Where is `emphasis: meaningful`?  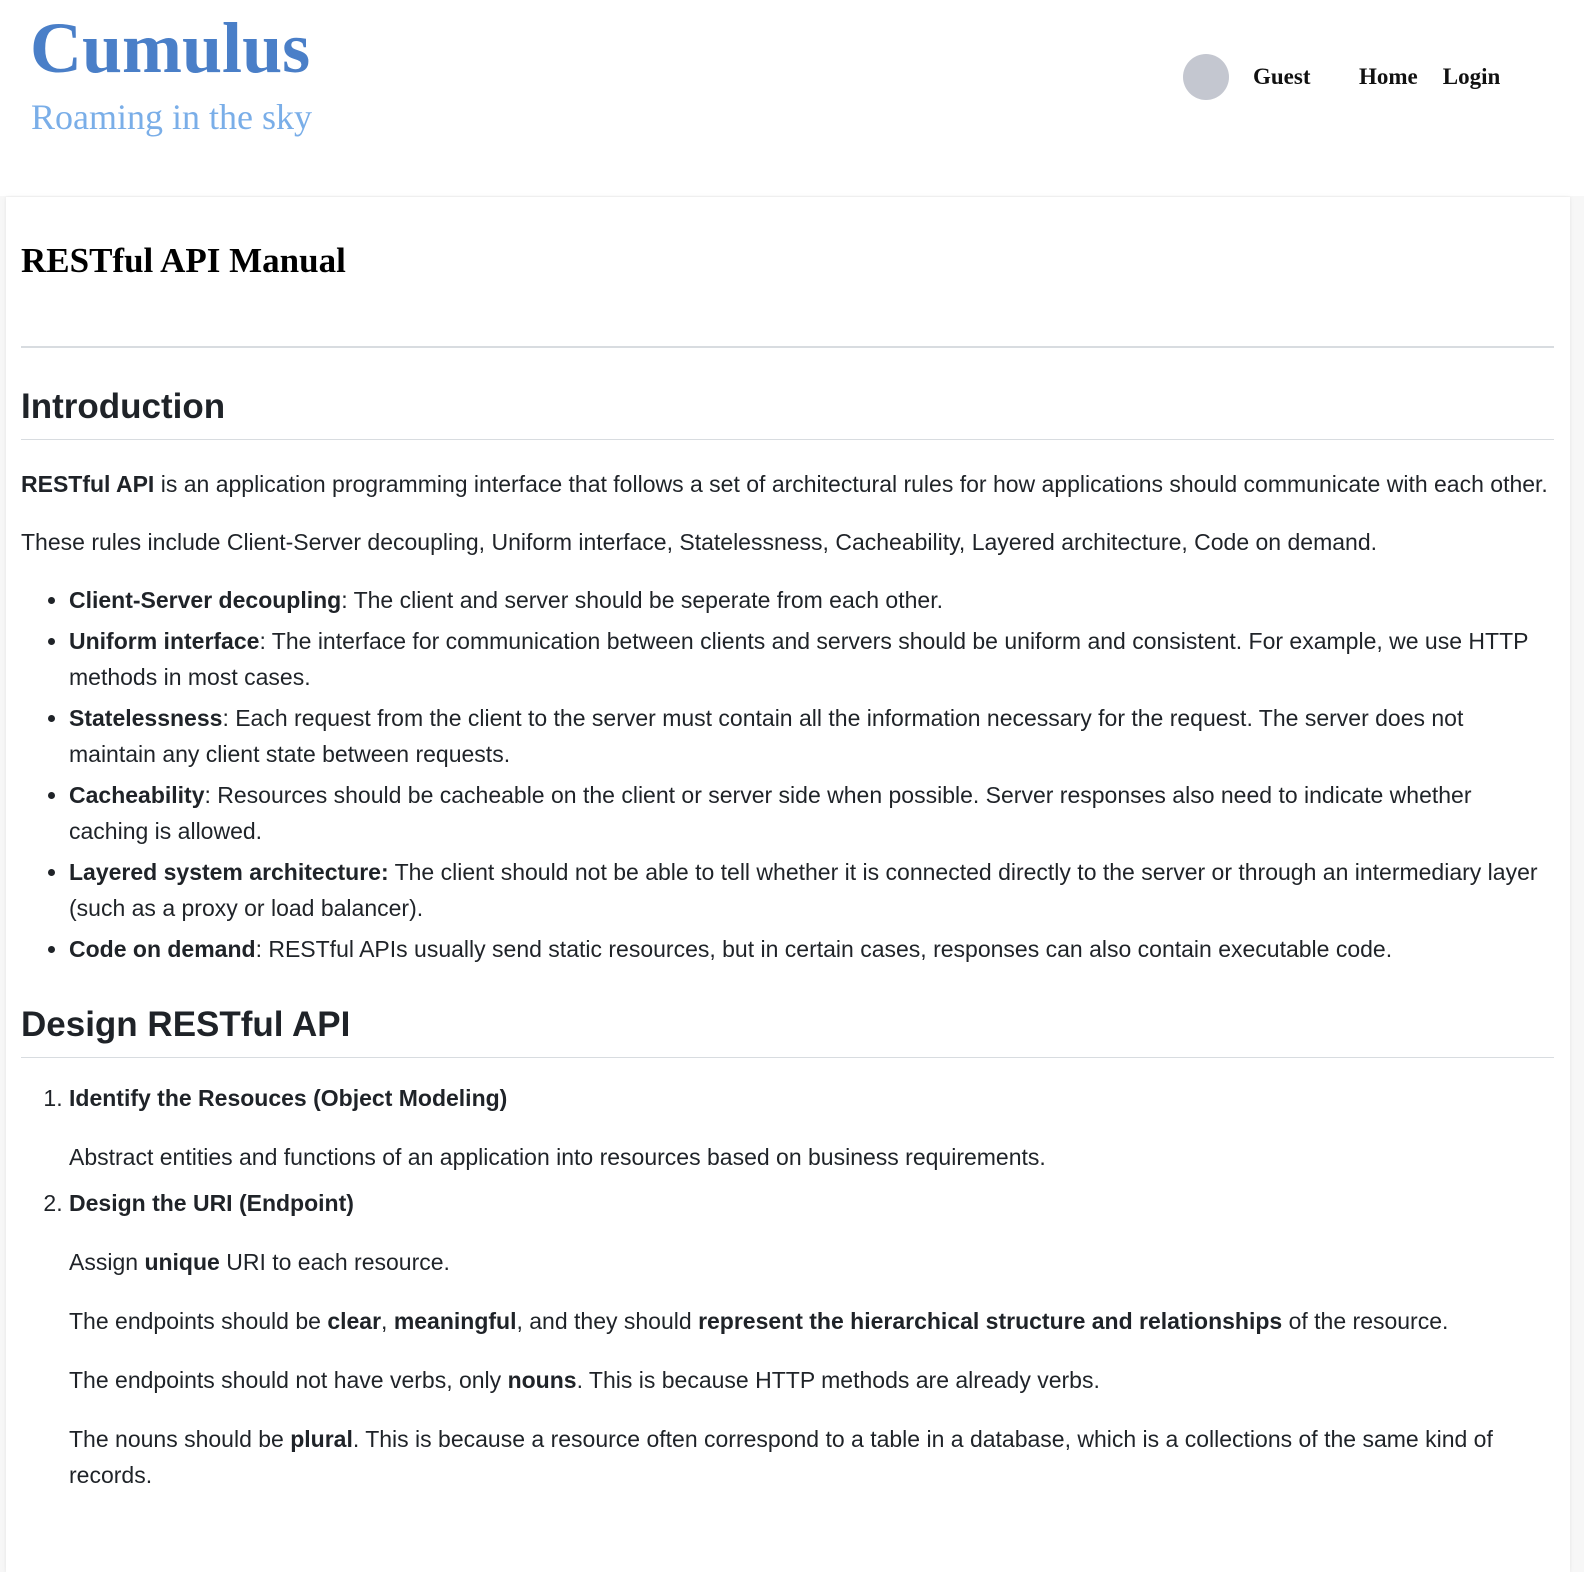
emphasis: meaningful is located at coordinates (455, 1321).